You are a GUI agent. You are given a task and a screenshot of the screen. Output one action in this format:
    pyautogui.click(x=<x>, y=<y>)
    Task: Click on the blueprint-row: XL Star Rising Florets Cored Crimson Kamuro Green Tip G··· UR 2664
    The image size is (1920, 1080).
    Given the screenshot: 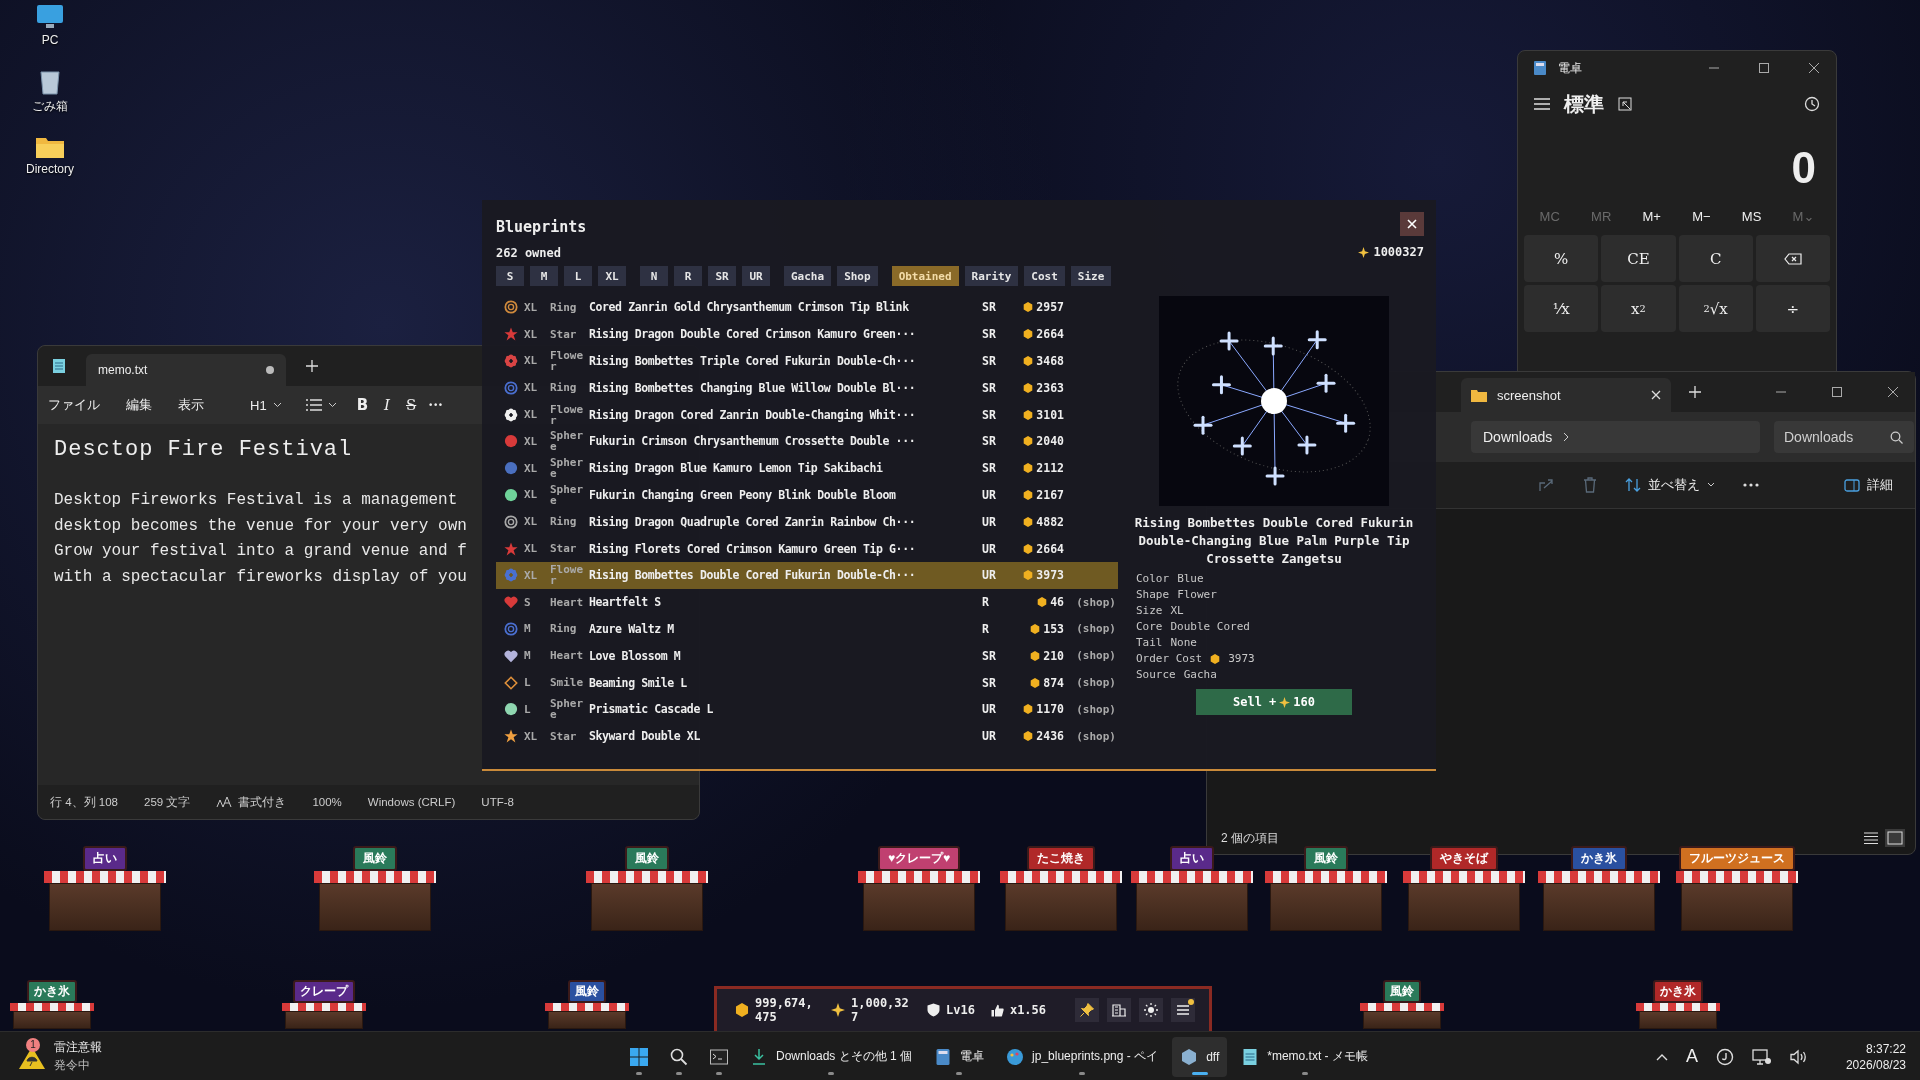 What is the action you would take?
    pyautogui.click(x=807, y=548)
    